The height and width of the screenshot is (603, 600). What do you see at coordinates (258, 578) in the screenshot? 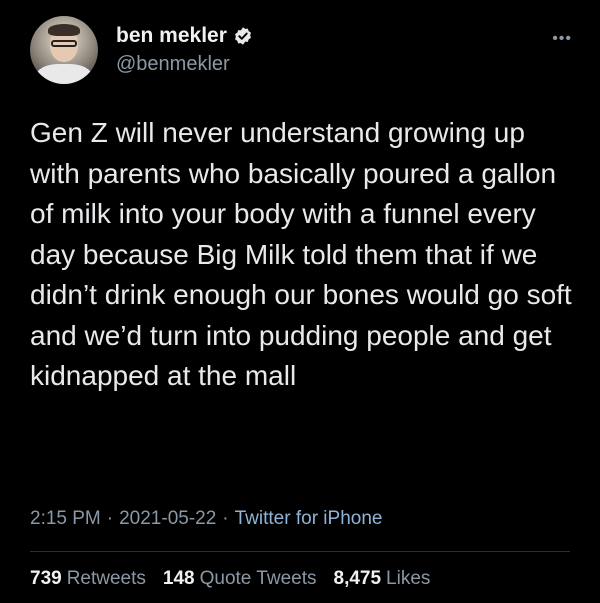
I see `quote-tweets-label: Quote Tweets` at bounding box center [258, 578].